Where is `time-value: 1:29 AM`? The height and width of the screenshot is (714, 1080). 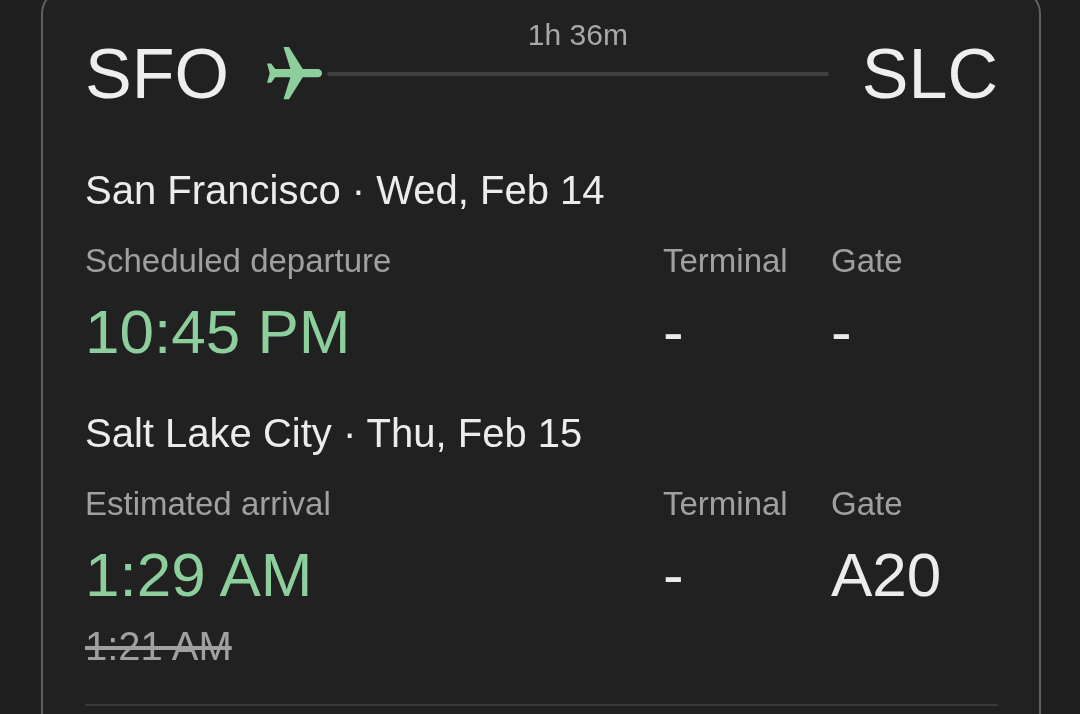
time-value: 1:29 AM is located at coordinates (199, 575).